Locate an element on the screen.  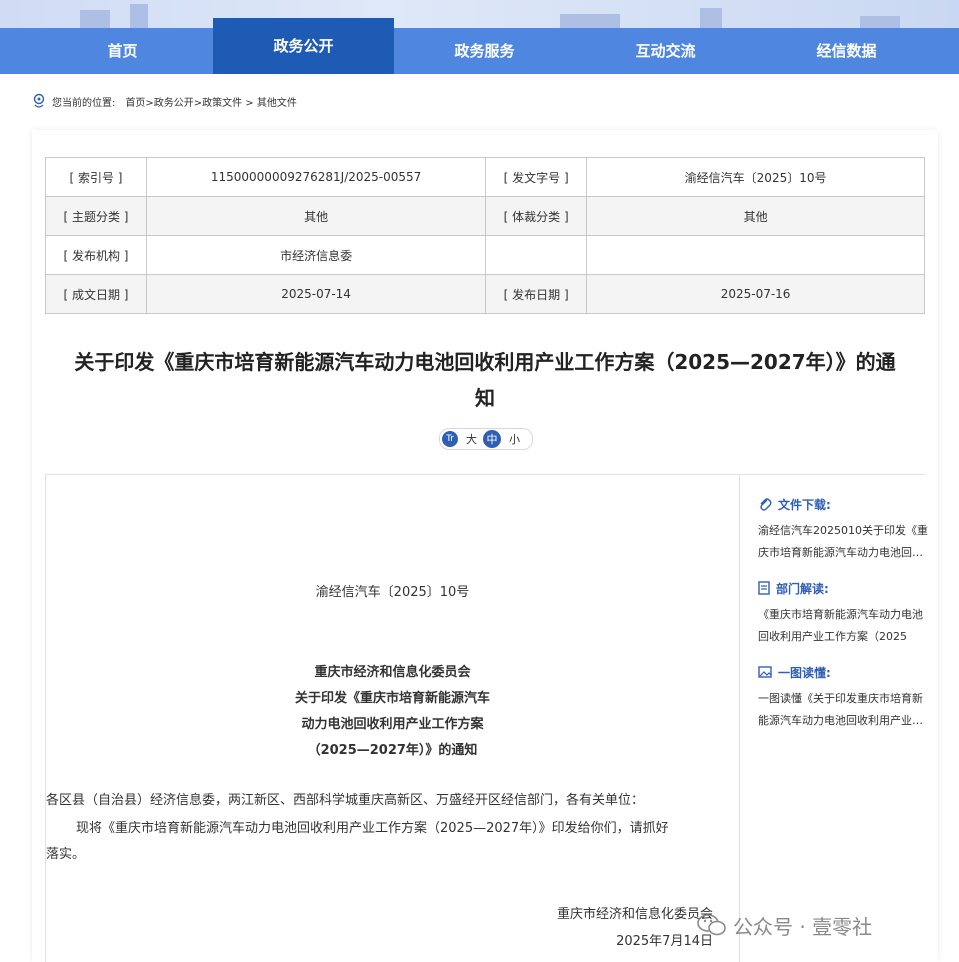
meta-key: [ 发布日期 ] is located at coordinates (536, 294).